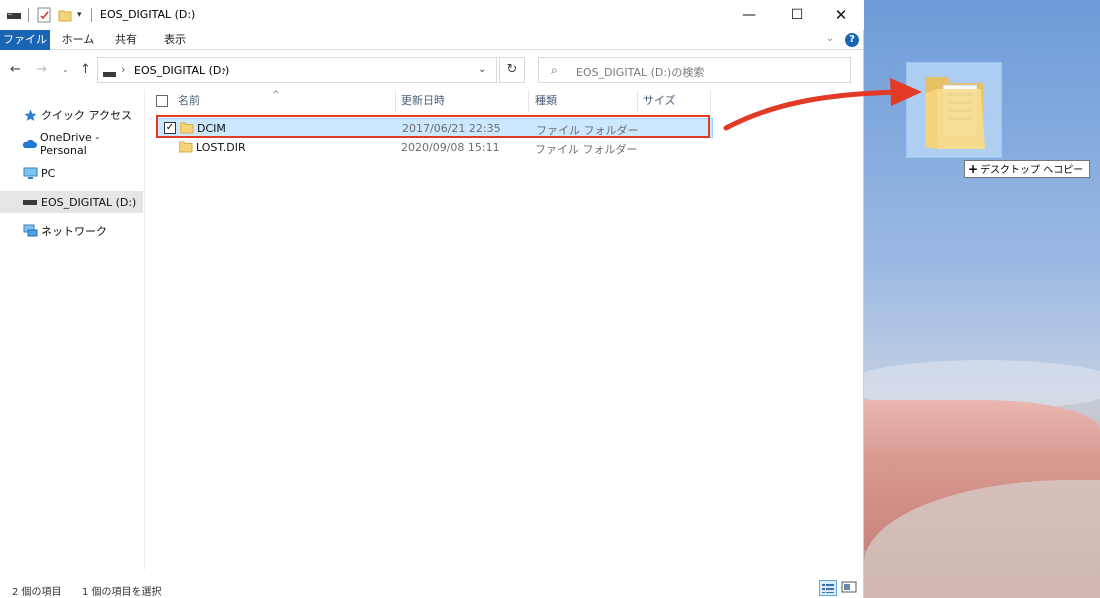 This screenshot has height=598, width=1100. I want to click on up-button: ↑, so click(85, 69).